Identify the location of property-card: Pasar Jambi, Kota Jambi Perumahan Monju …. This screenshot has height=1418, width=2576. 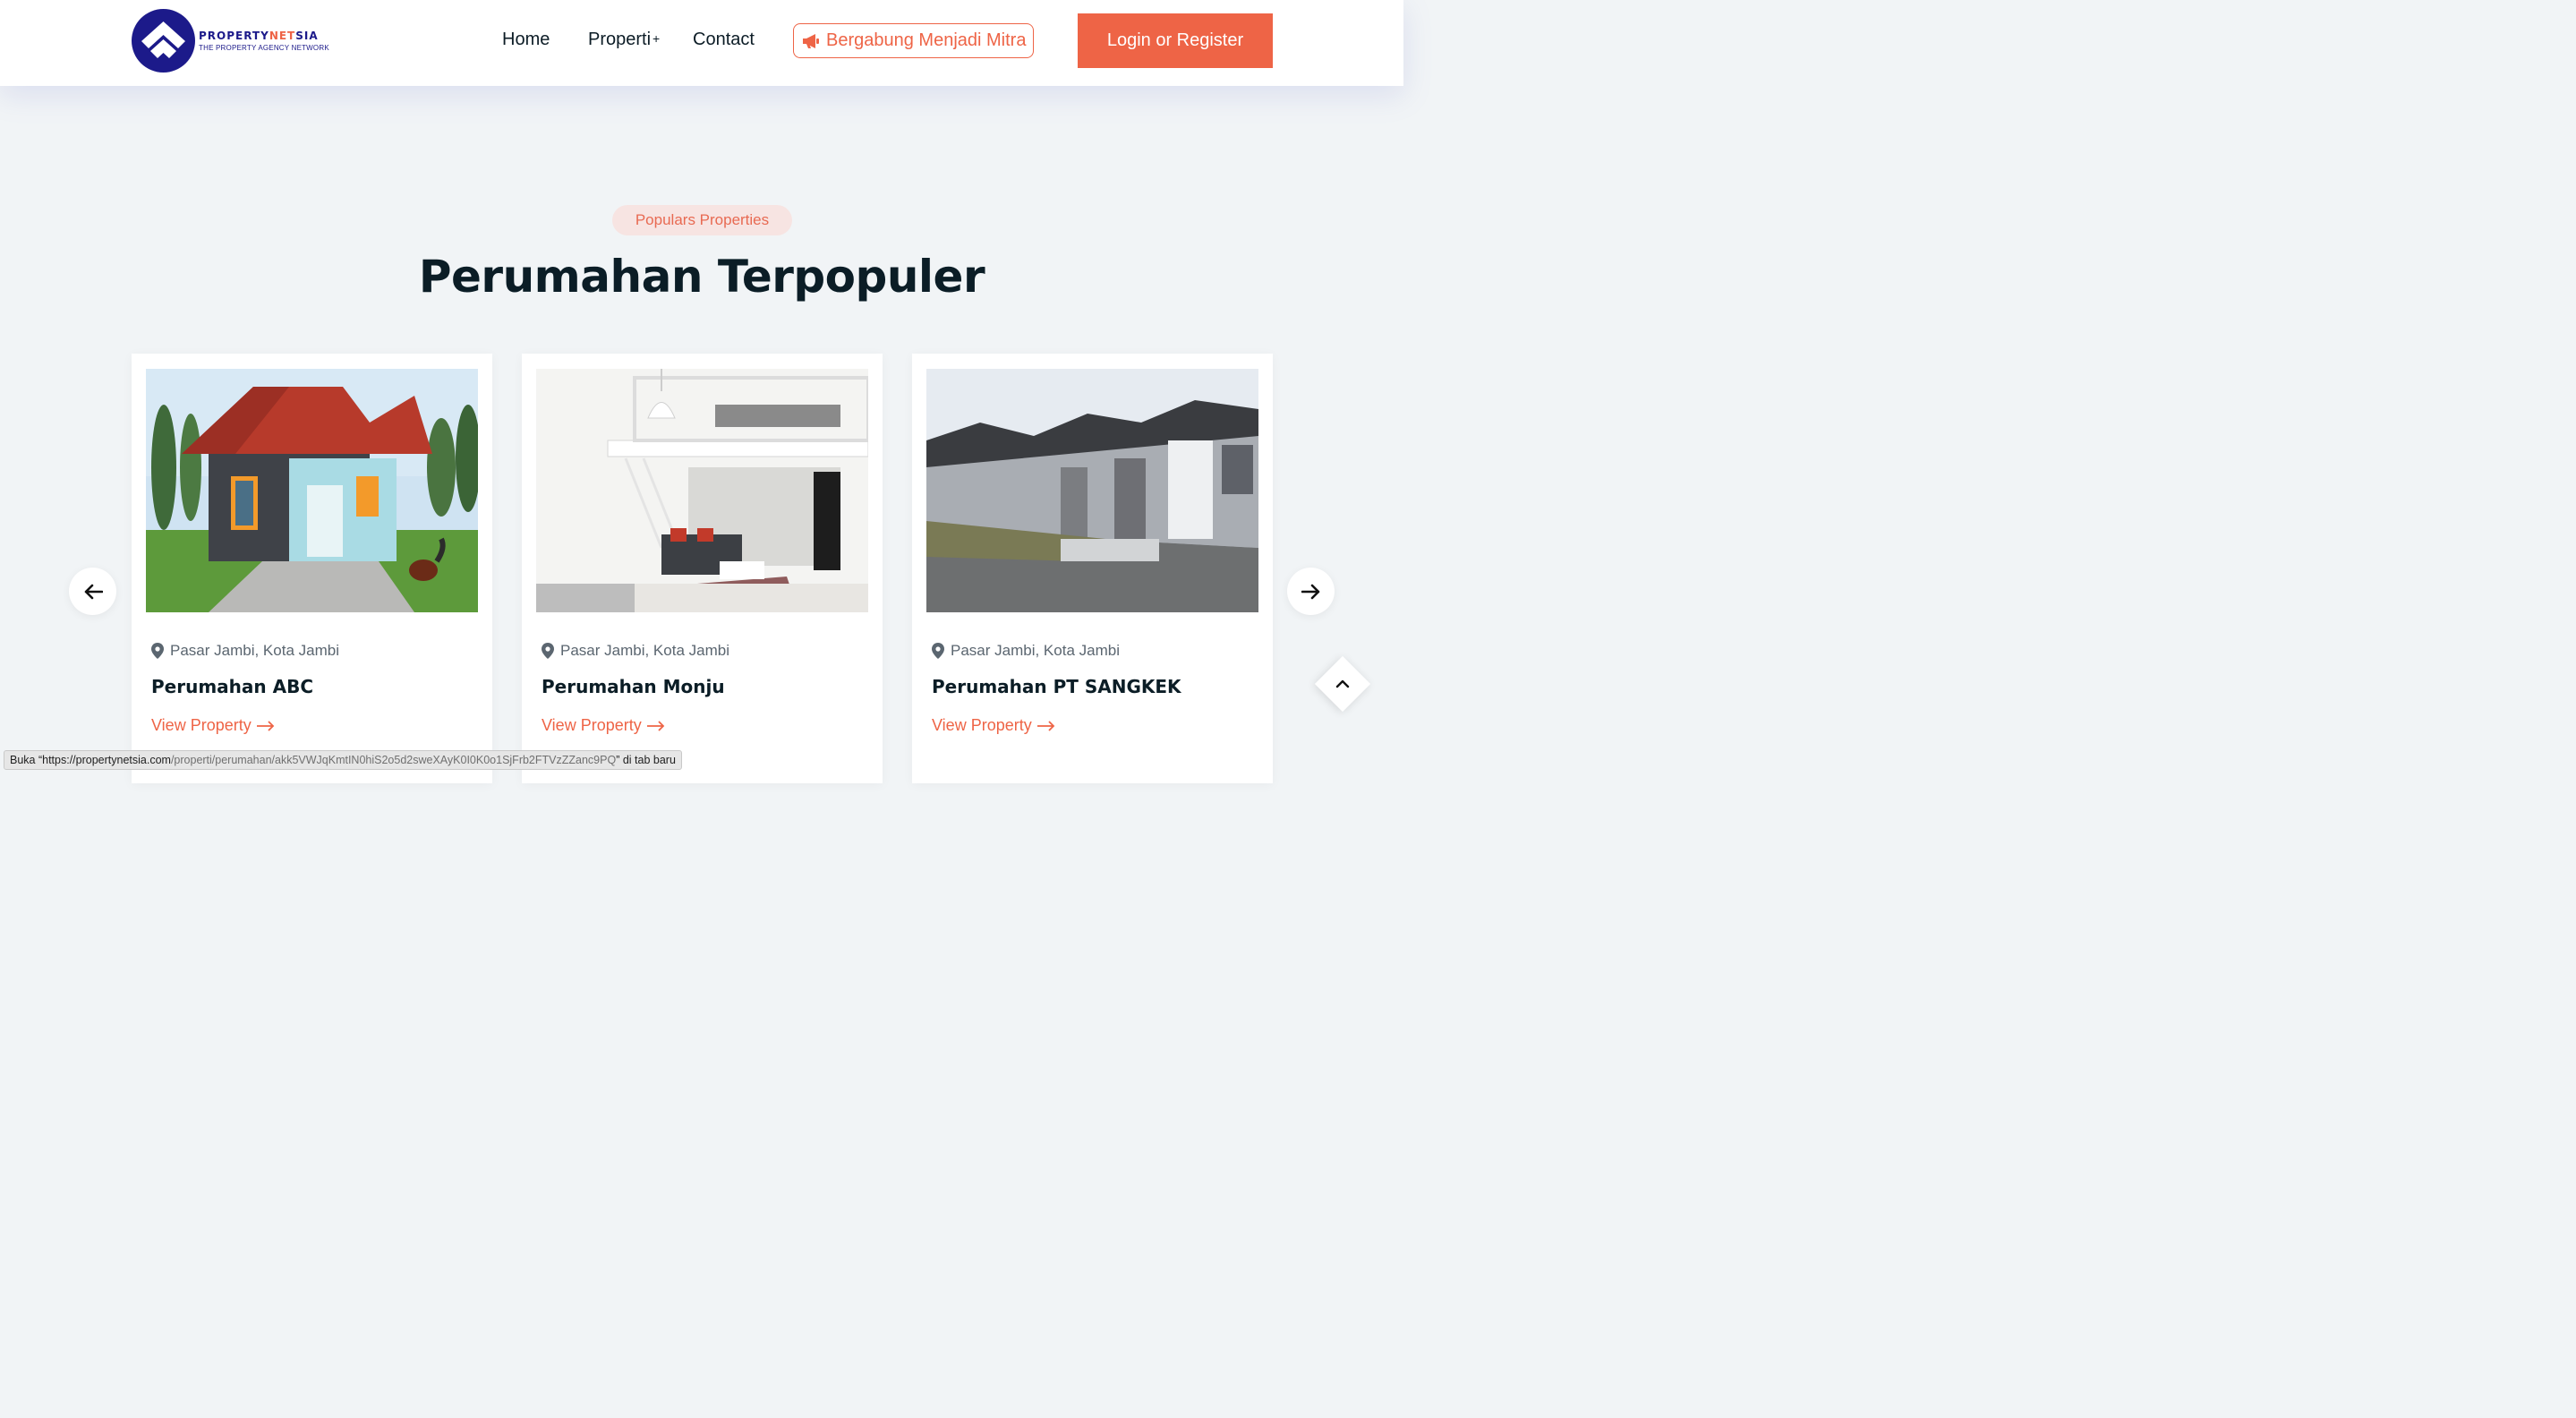
(702, 569).